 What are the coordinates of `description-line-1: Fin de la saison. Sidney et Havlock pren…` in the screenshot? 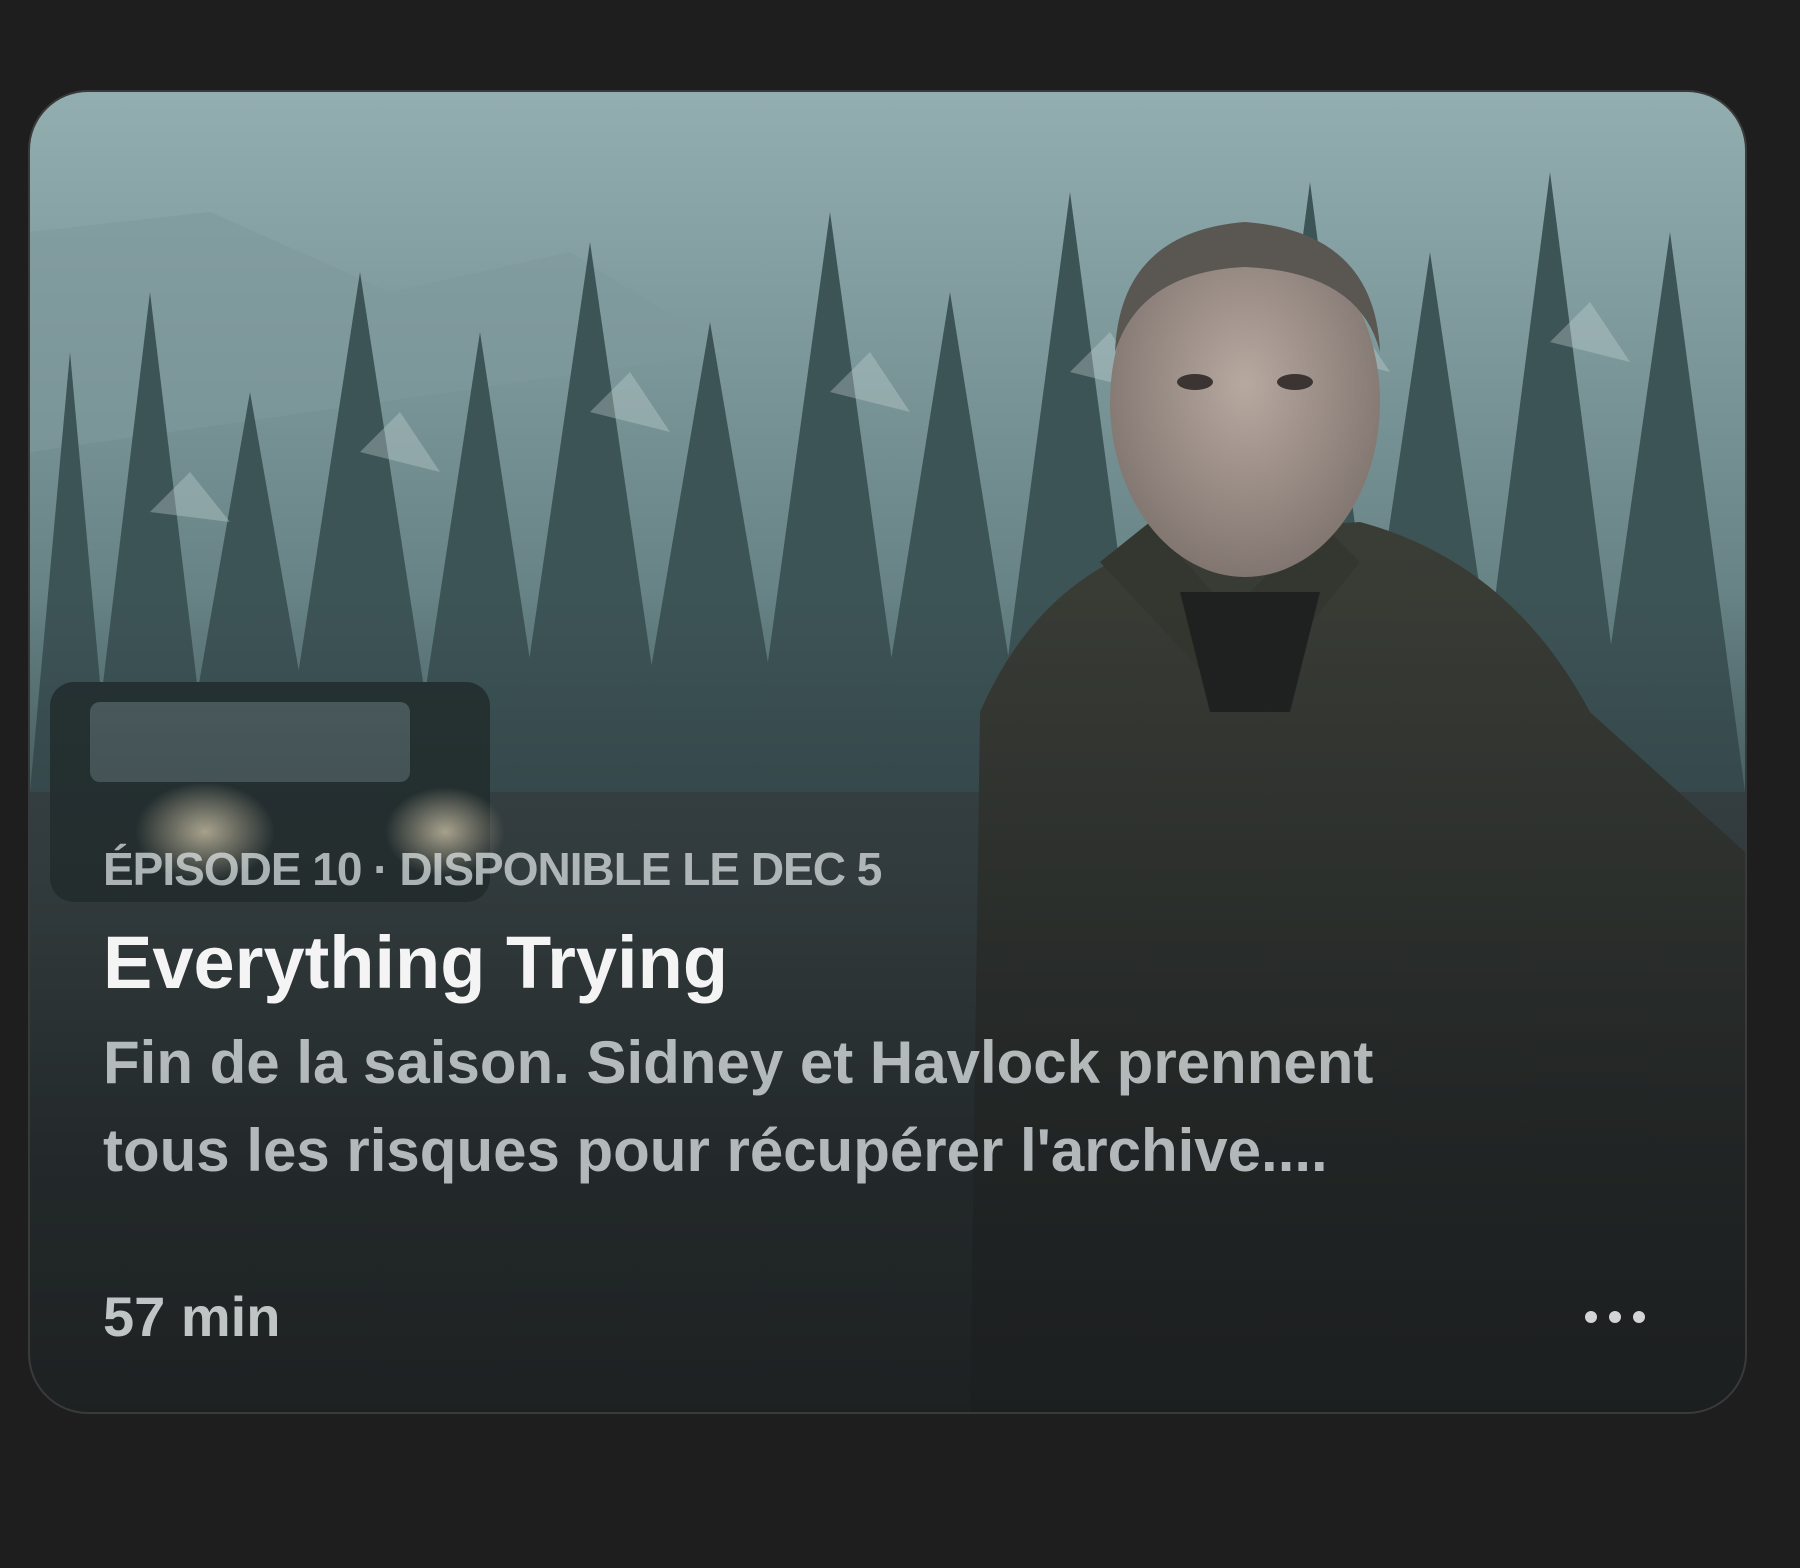 It's located at (738, 1062).